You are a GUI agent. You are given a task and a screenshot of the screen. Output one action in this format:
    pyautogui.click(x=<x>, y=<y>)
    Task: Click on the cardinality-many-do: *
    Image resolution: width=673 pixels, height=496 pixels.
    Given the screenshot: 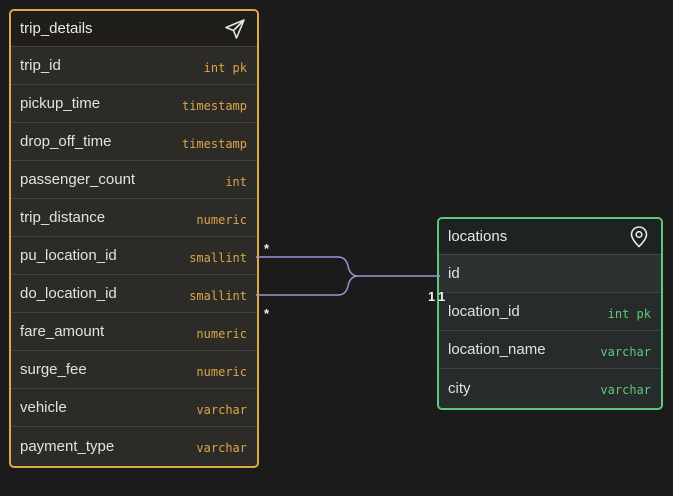 What is the action you would take?
    pyautogui.click(x=267, y=313)
    